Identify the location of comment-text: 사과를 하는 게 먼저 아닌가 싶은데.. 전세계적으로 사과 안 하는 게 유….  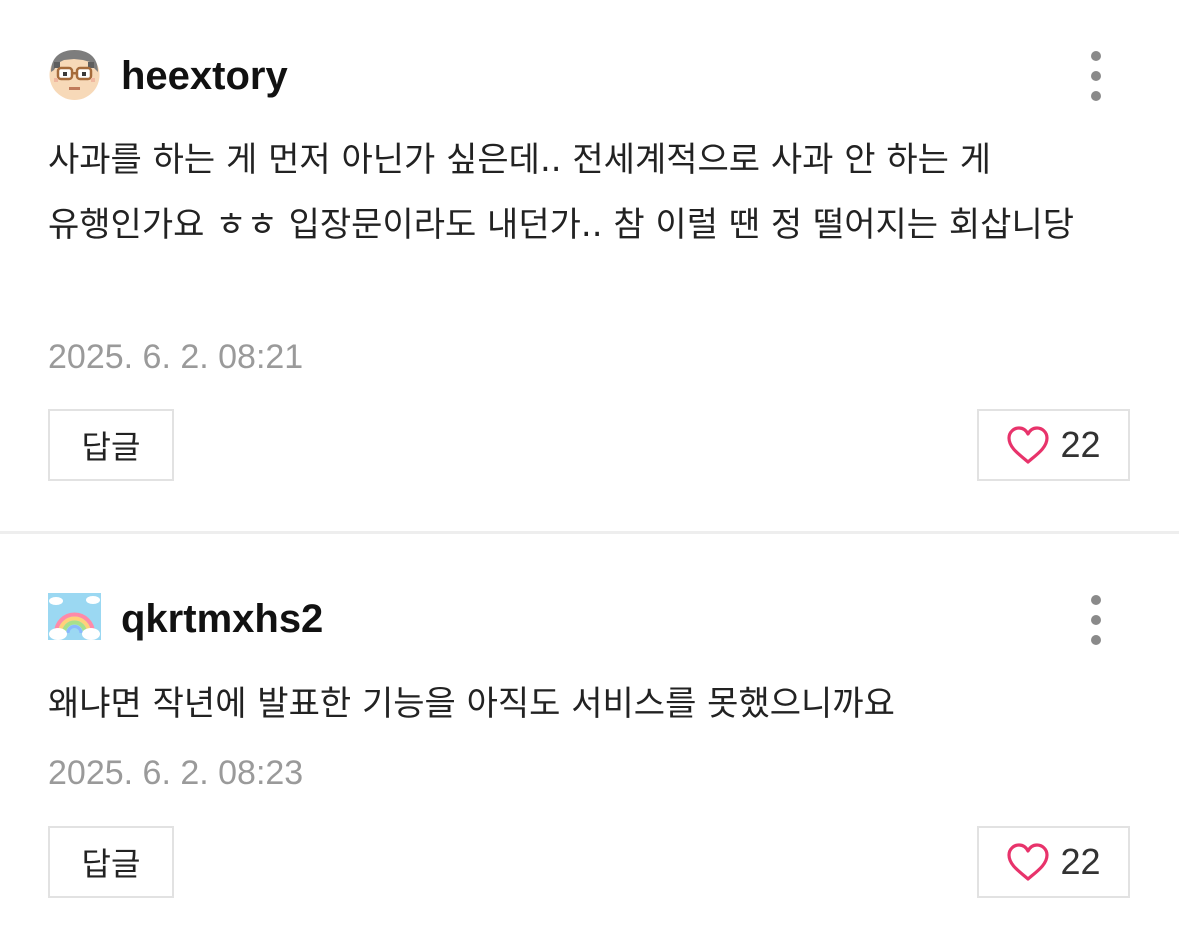
(561, 192).